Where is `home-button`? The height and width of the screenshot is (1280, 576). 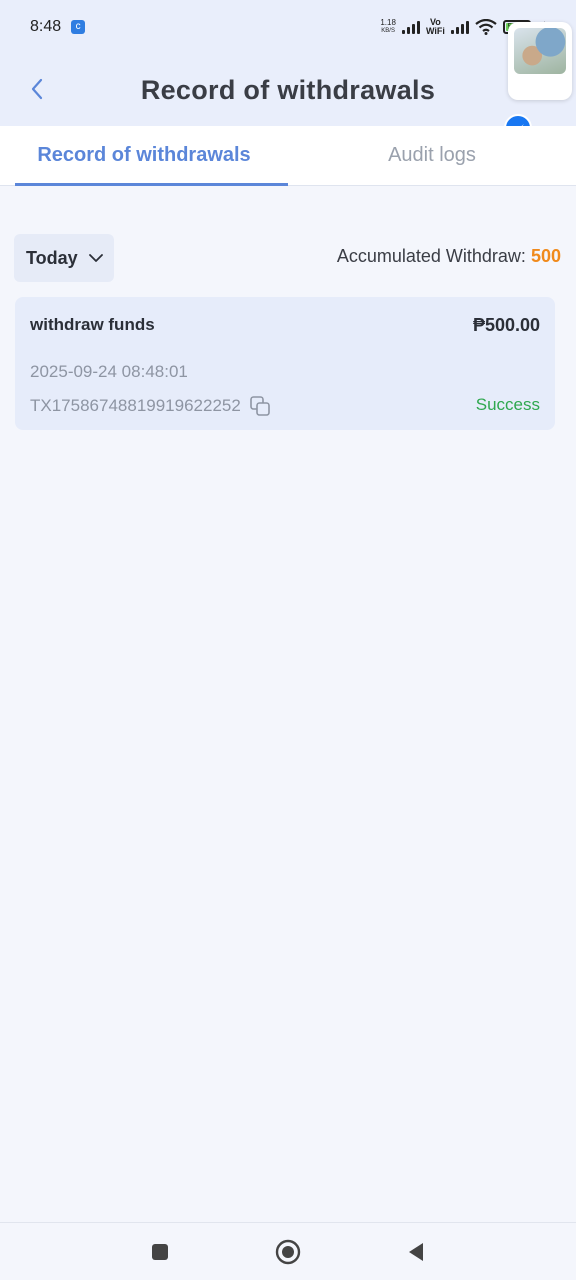 home-button is located at coordinates (288, 1252).